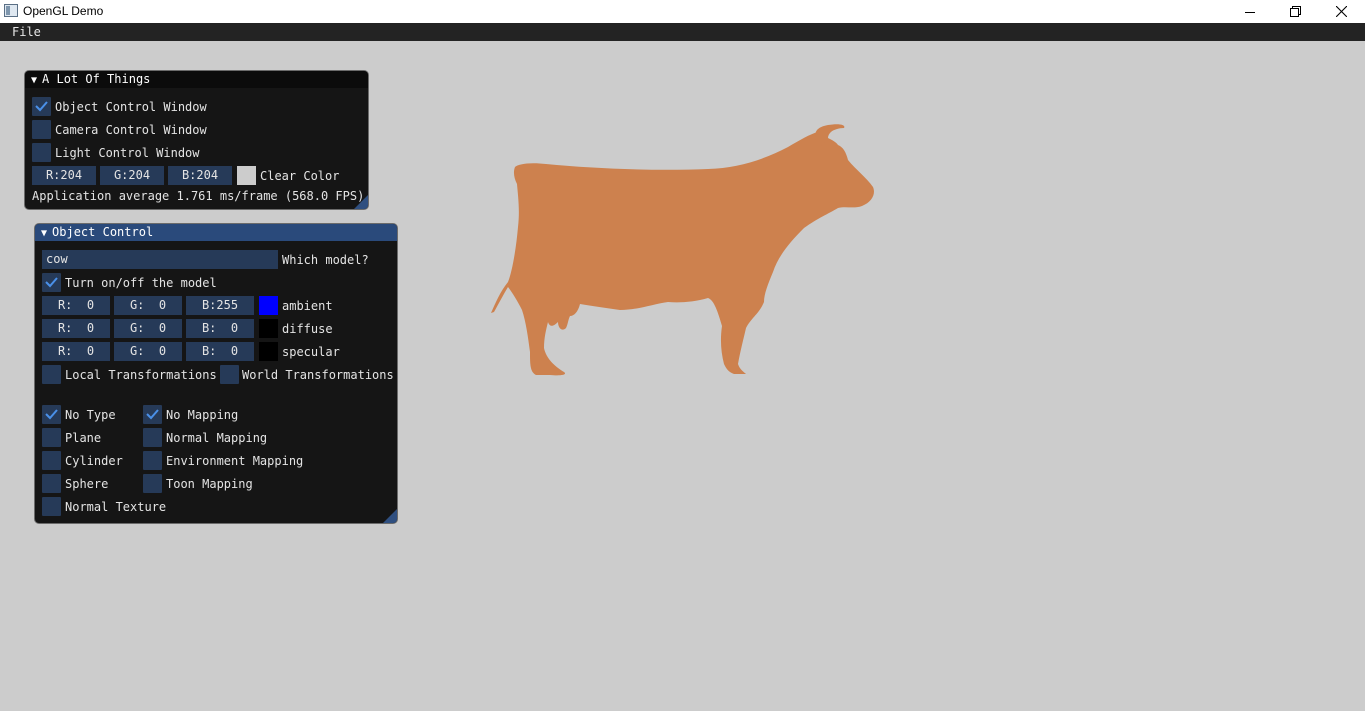 This screenshot has height=711, width=1365. Describe the element at coordinates (11, 10) in the screenshot. I see `app-window-icon` at that location.